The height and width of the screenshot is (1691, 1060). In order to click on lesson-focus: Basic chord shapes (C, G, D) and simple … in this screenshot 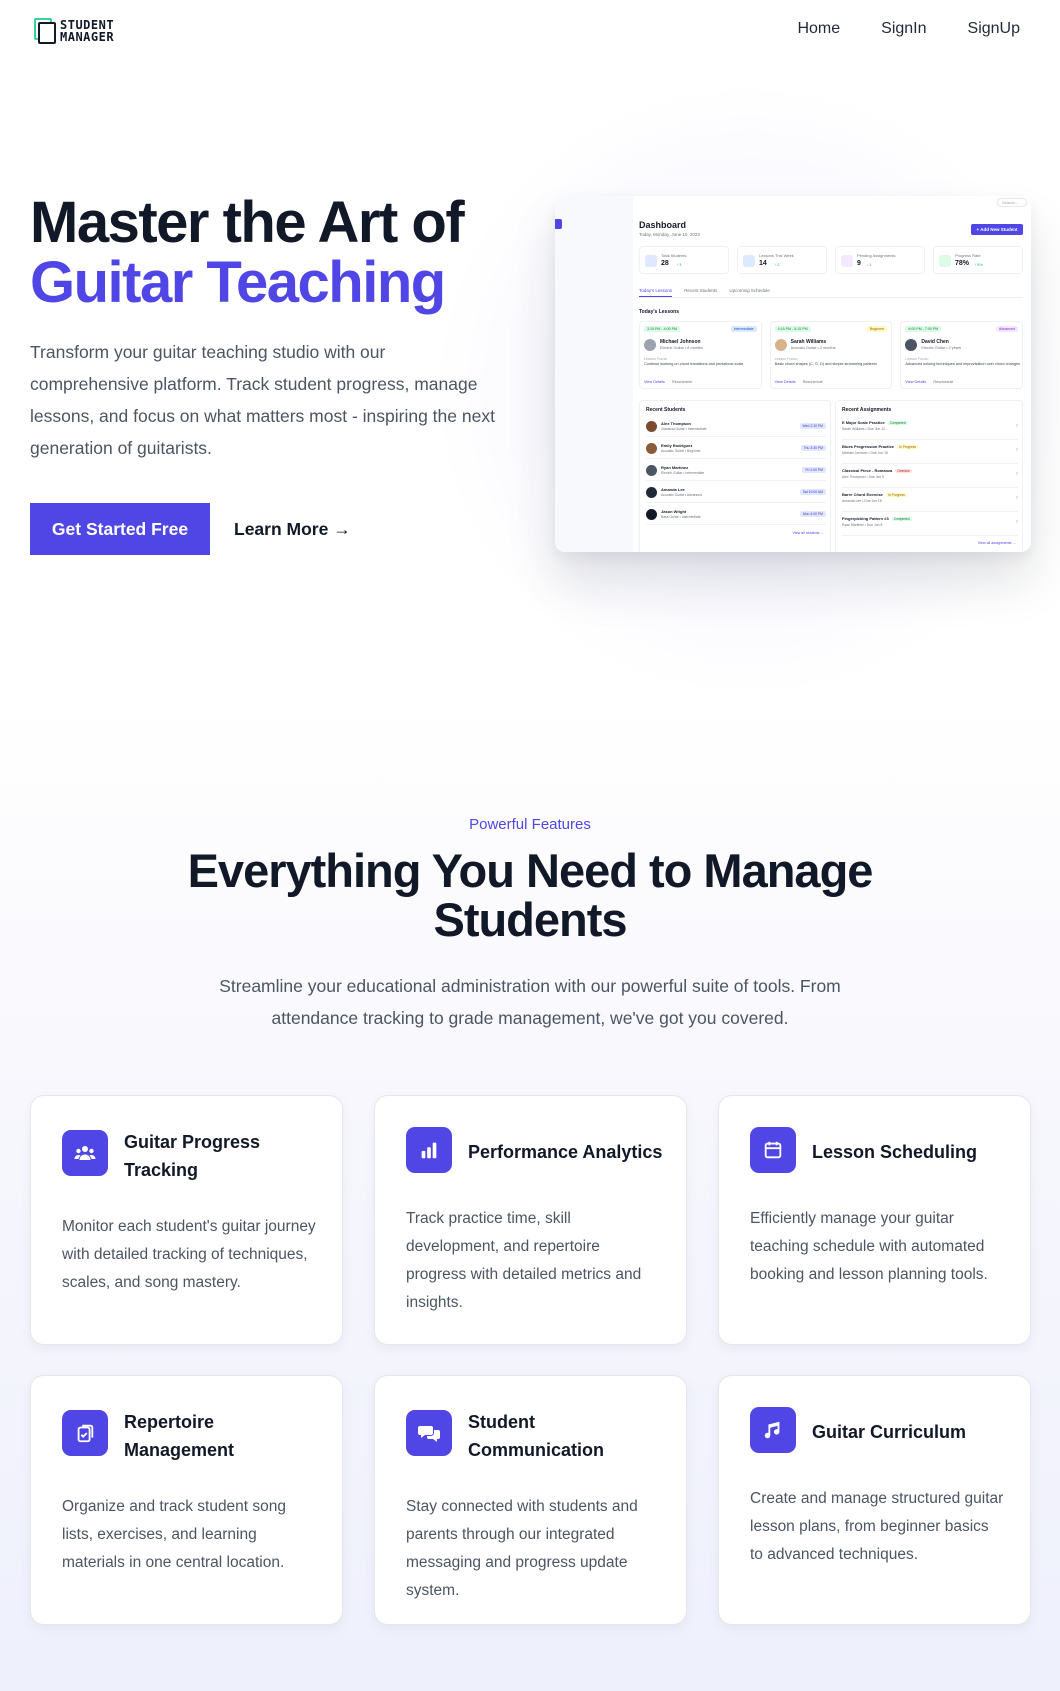, I will do `click(826, 364)`.